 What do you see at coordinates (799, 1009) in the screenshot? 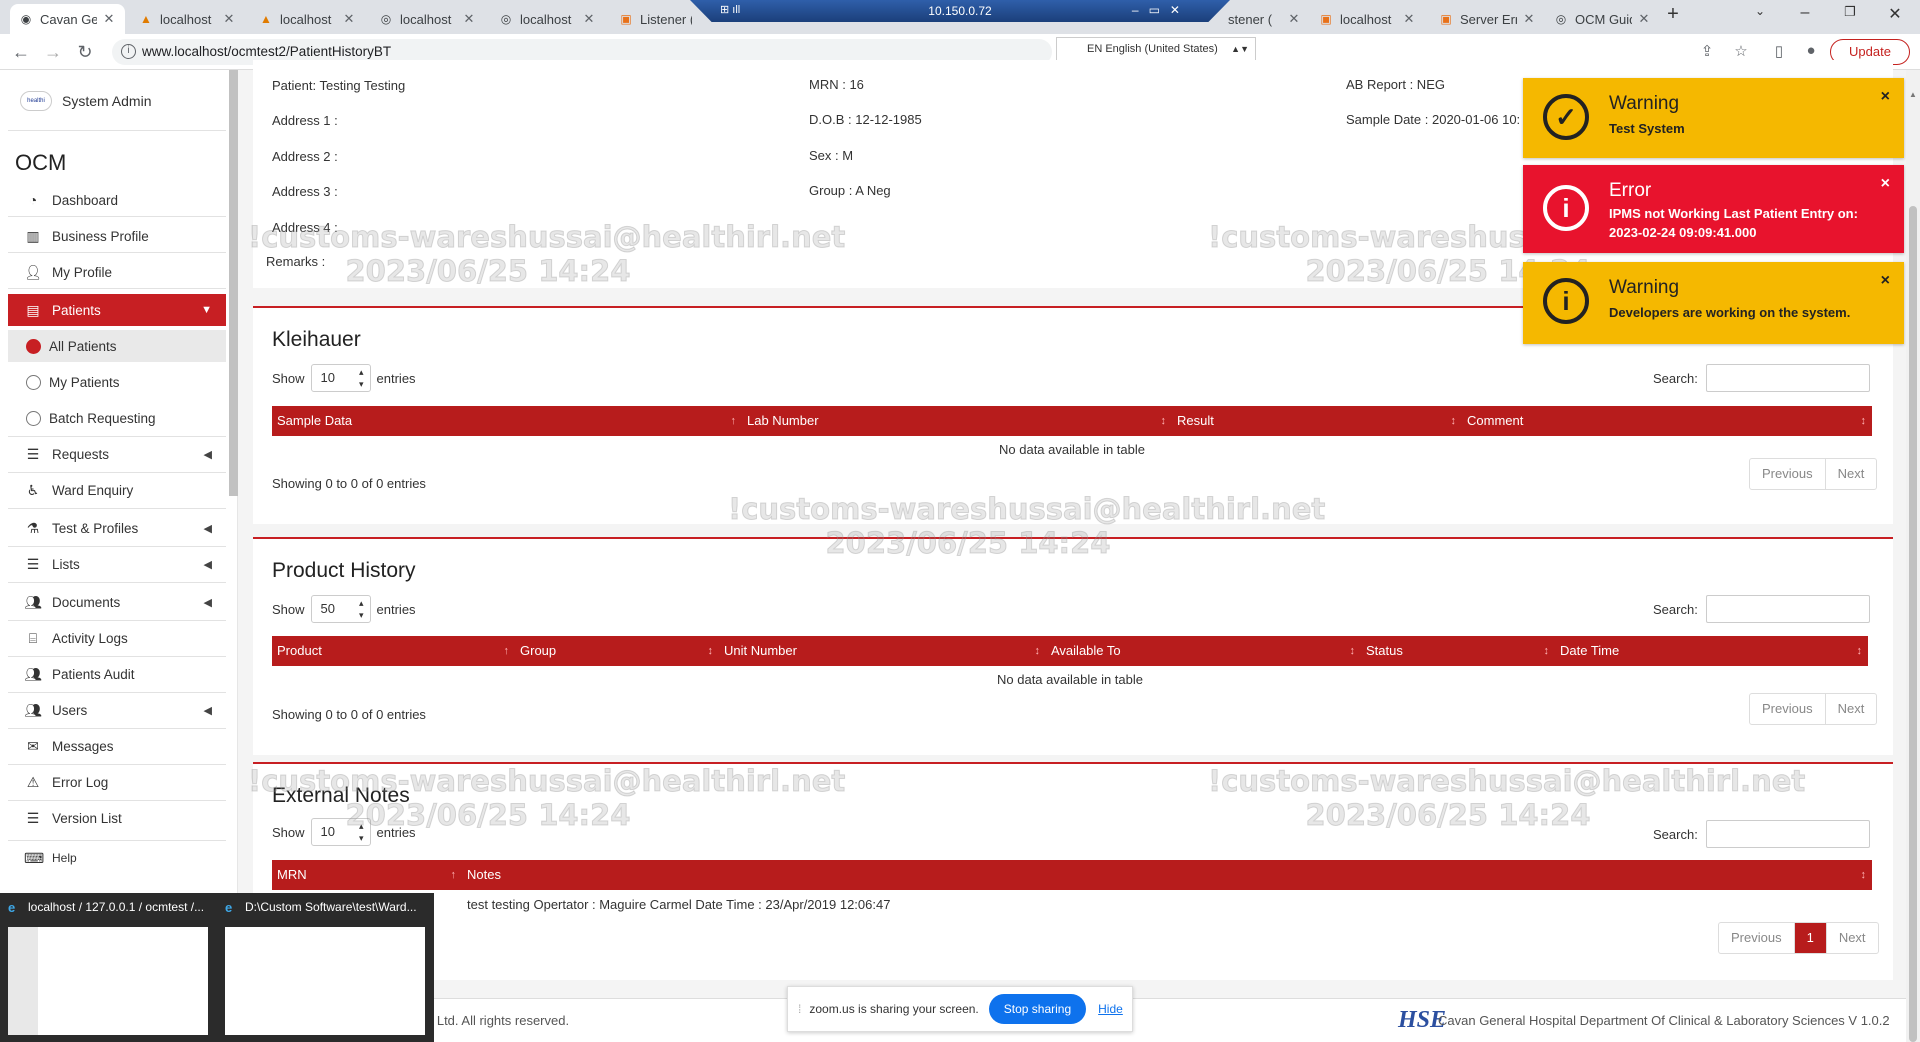
I see `drag-handle-icon: ⁞` at bounding box center [799, 1009].